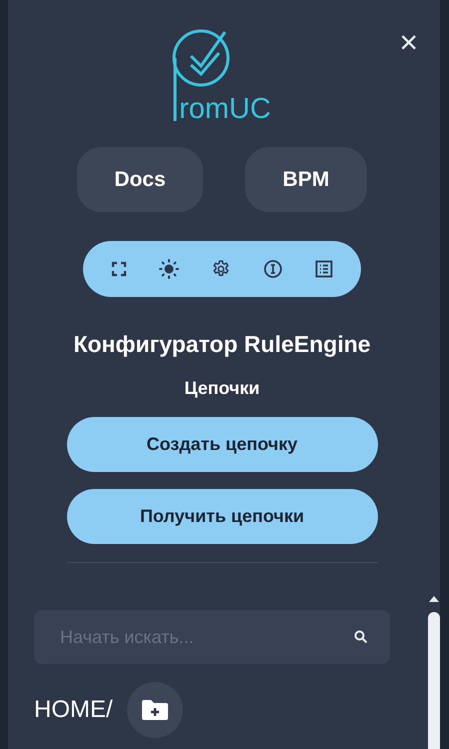  I want to click on nav-button: BPM, so click(306, 179).